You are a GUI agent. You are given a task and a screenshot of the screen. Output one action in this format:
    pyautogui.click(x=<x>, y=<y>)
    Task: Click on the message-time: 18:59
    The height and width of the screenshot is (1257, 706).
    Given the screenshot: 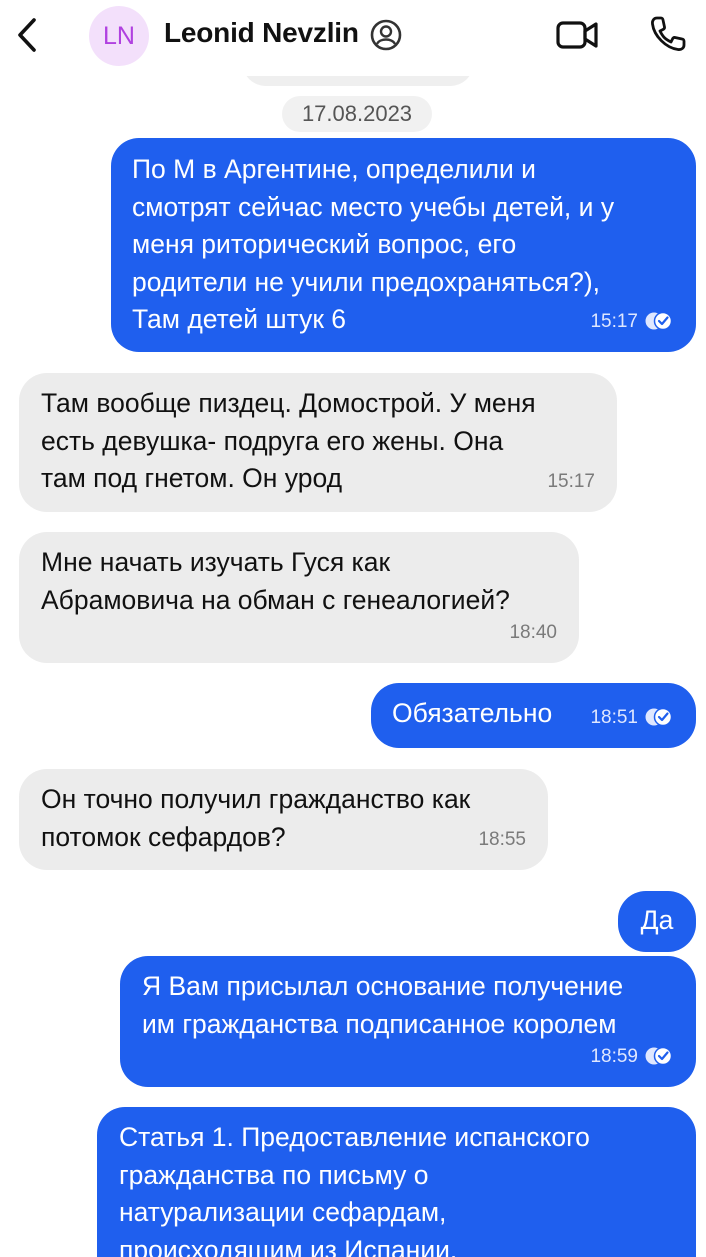 What is the action you would take?
    pyautogui.click(x=614, y=1056)
    